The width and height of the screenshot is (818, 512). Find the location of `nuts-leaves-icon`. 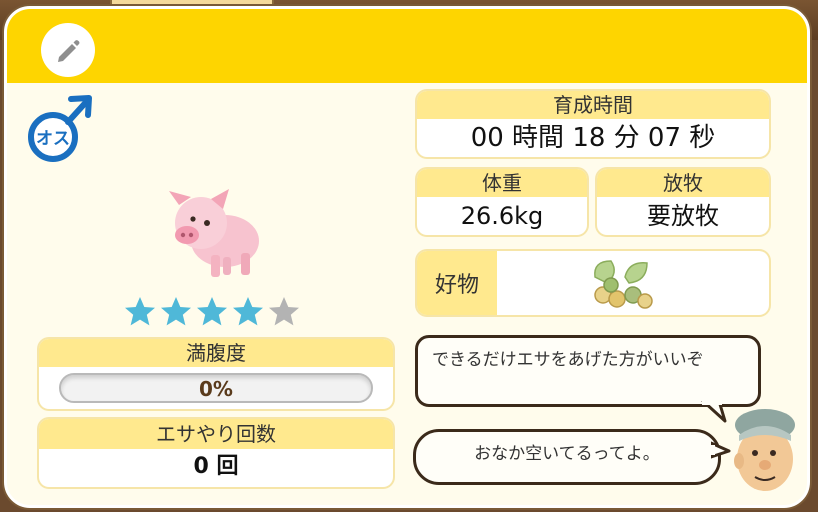

nuts-leaves-icon is located at coordinates (623, 284).